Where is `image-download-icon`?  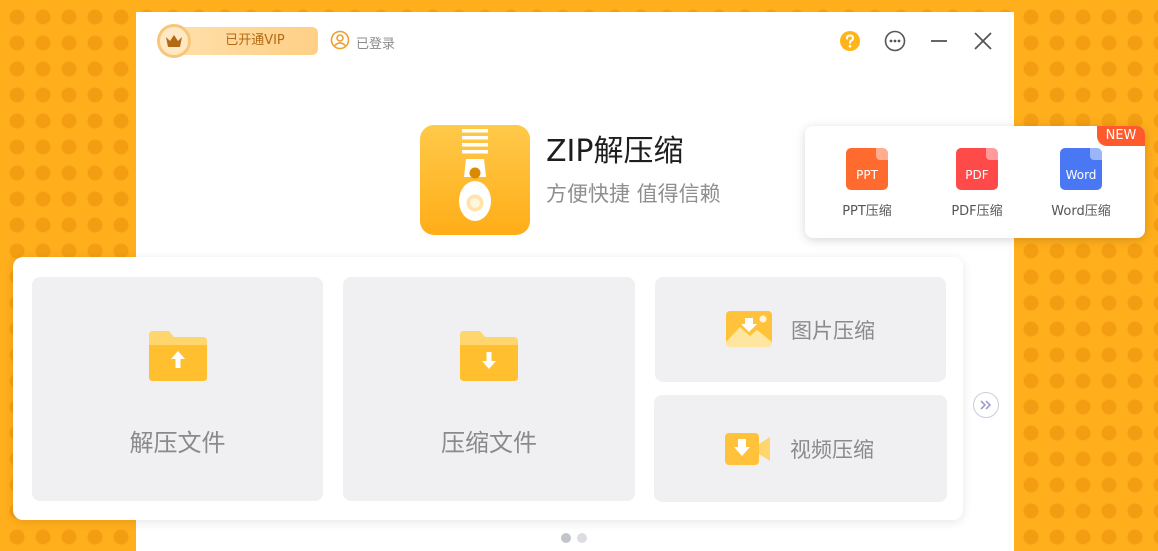
image-download-icon is located at coordinates (749, 329).